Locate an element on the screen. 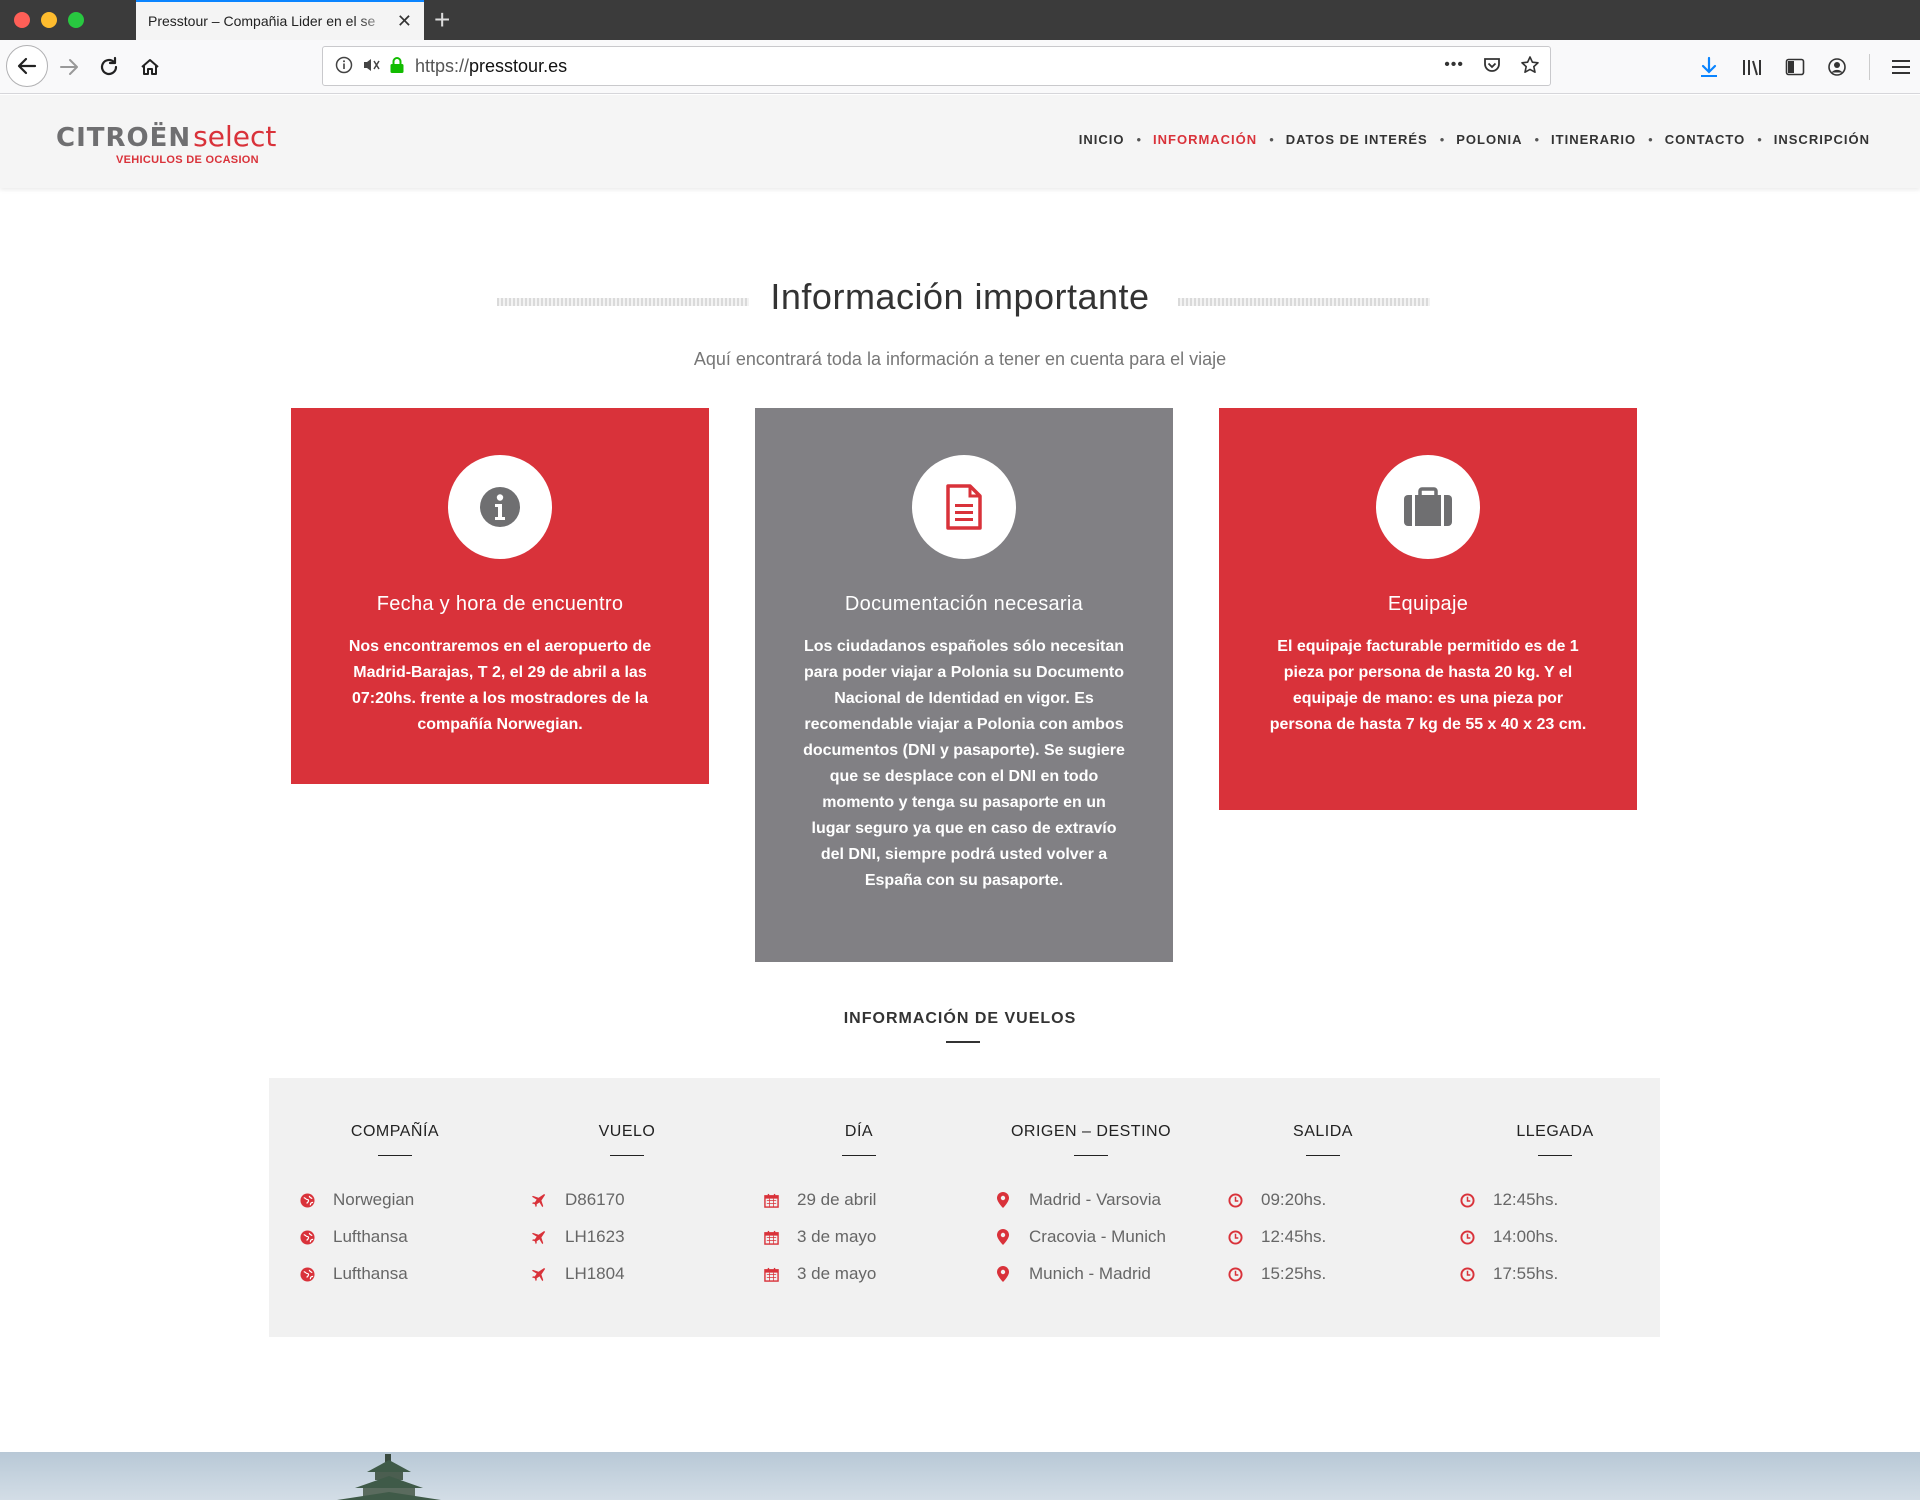  flights-column-header: VUELO is located at coordinates (627, 1131).